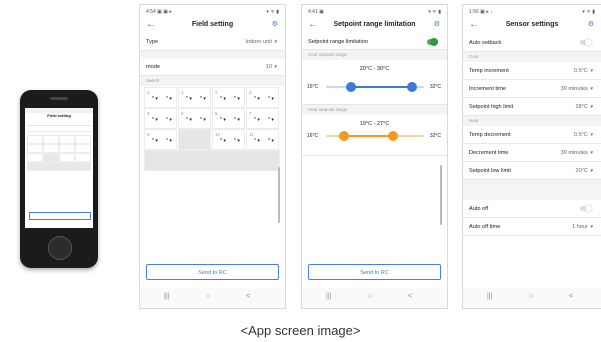 This screenshot has height=342, width=601. What do you see at coordinates (374, 110) in the screenshot?
I see `heat-section-header: Heat setpoint range` at bounding box center [374, 110].